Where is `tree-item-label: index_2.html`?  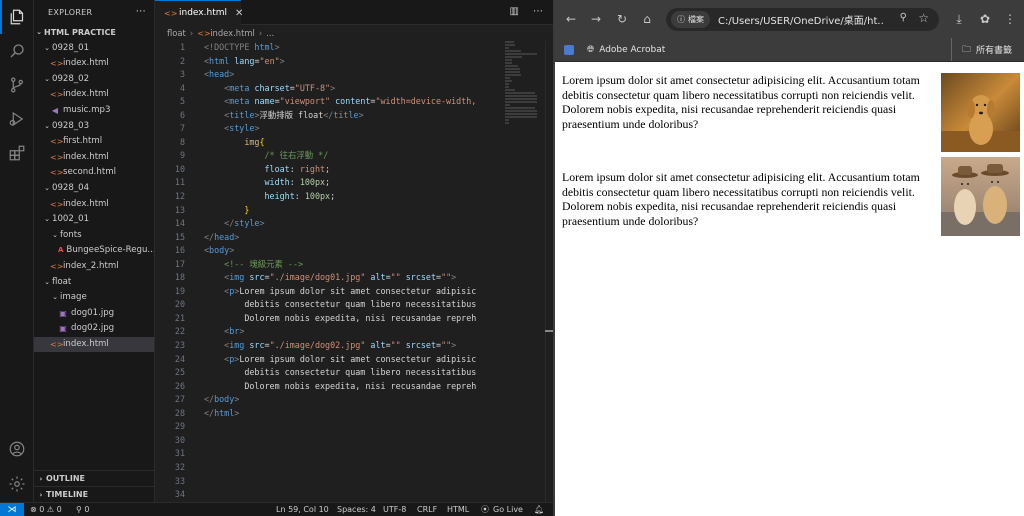 tree-item-label: index_2.html is located at coordinates (91, 265).